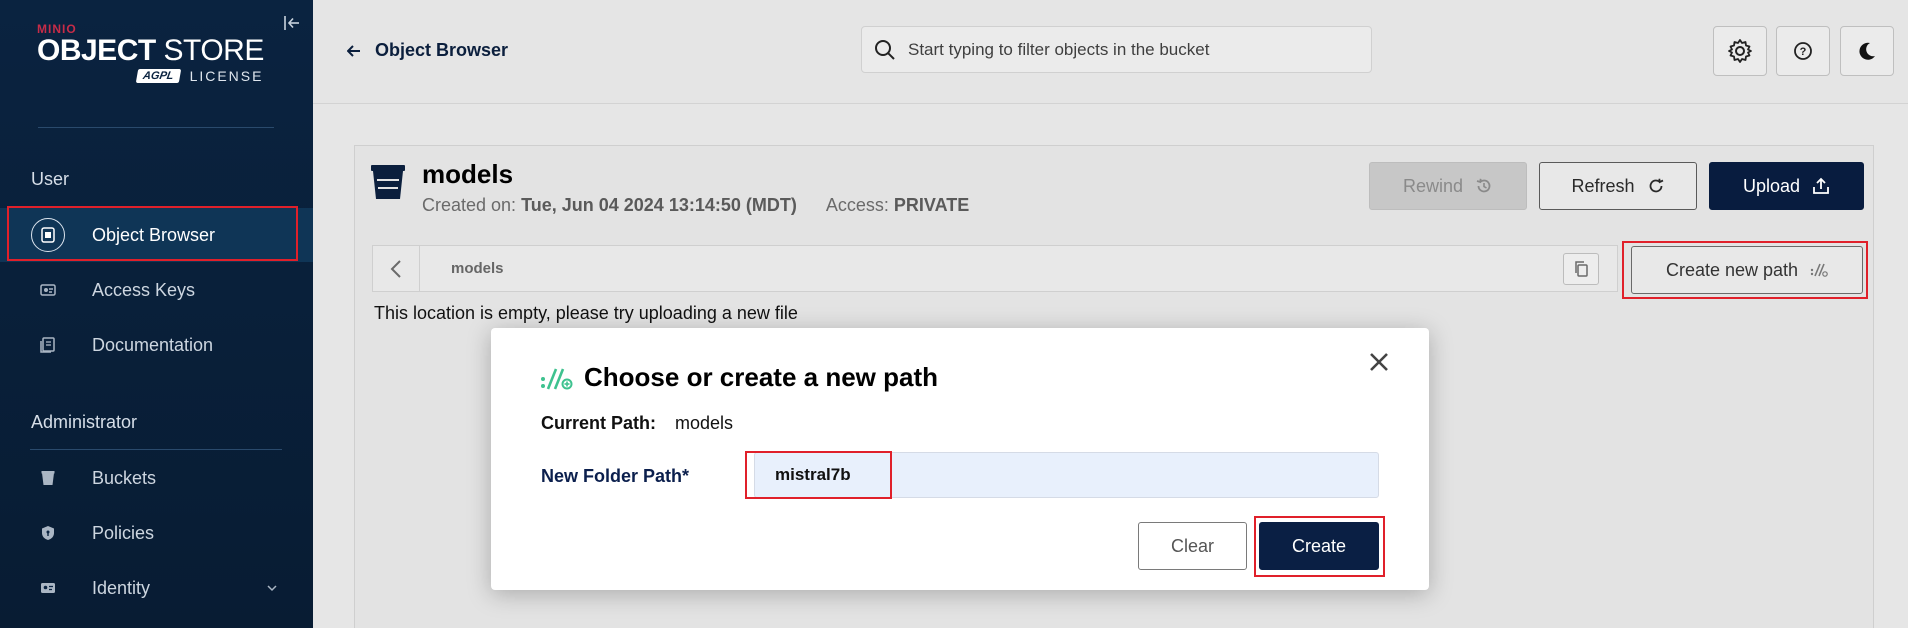 This screenshot has width=1908, height=628. What do you see at coordinates (353, 50) in the screenshot?
I see `arrow-left-icon` at bounding box center [353, 50].